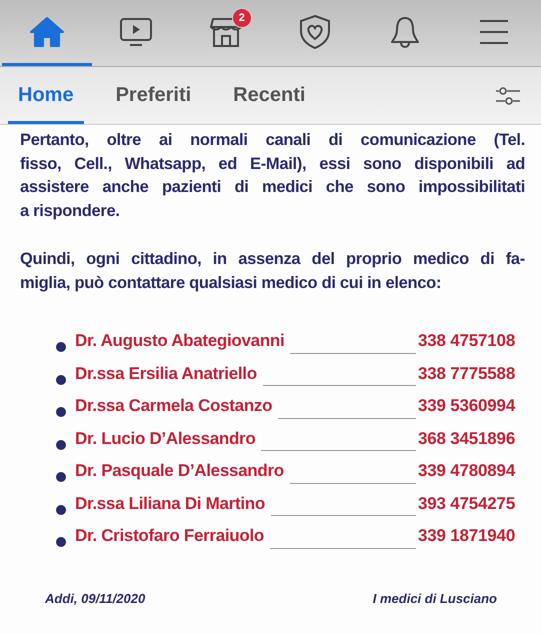 This screenshot has width=541, height=634. What do you see at coordinates (494, 31) in the screenshot?
I see `menu-icon` at bounding box center [494, 31].